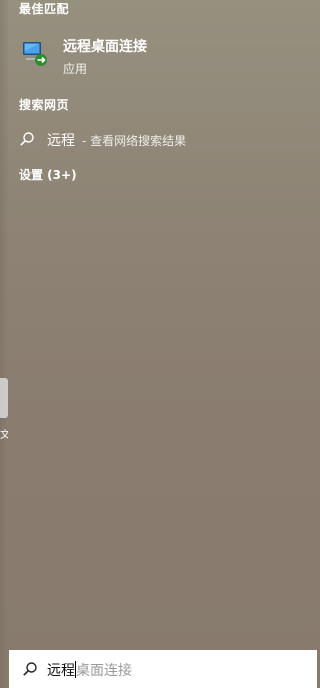 The width and height of the screenshot is (320, 688). I want to click on web-search-hint: - 查看网络搜索结果, so click(134, 141).